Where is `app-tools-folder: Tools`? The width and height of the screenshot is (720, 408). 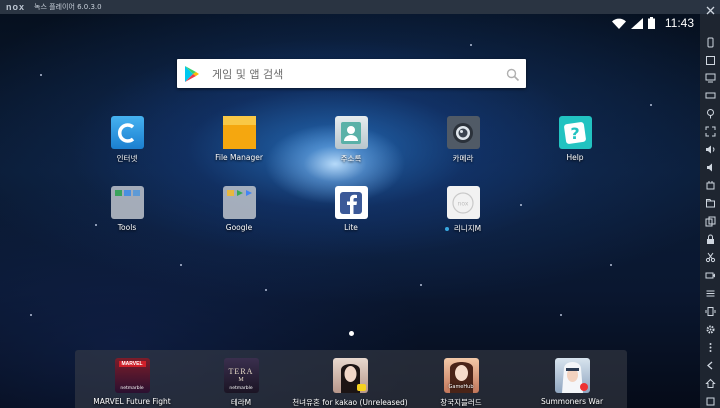
app-tools-folder: Tools is located at coordinates (127, 209).